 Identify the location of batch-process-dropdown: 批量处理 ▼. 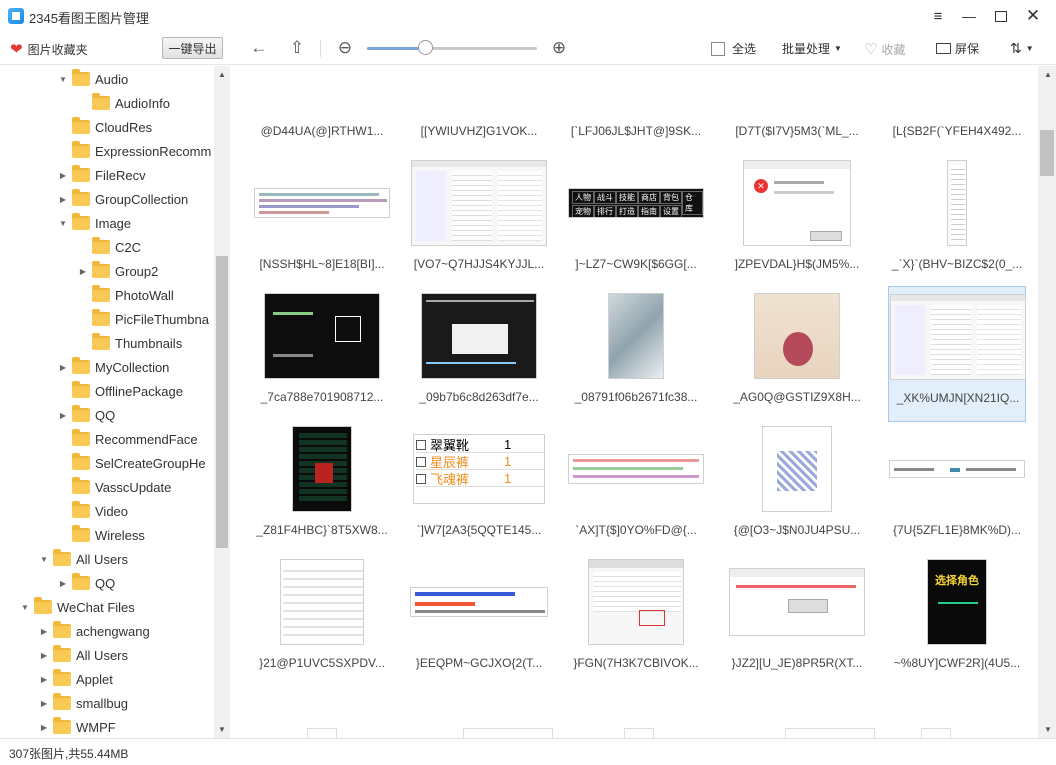
(812, 48).